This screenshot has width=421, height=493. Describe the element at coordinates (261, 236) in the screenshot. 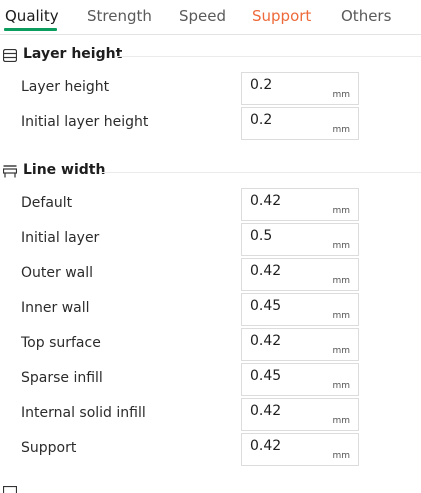

I see `field-value: 0.5` at that location.